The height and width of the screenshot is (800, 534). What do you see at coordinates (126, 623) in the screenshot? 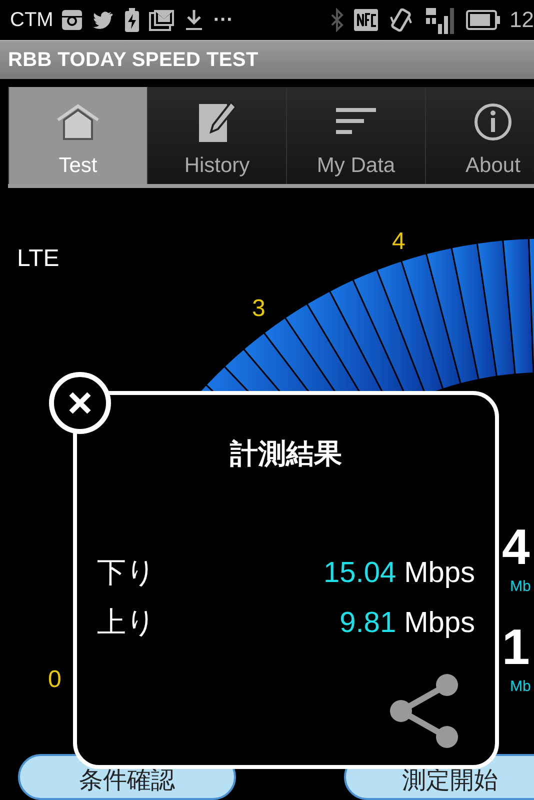
I see `result-label: 上り` at bounding box center [126, 623].